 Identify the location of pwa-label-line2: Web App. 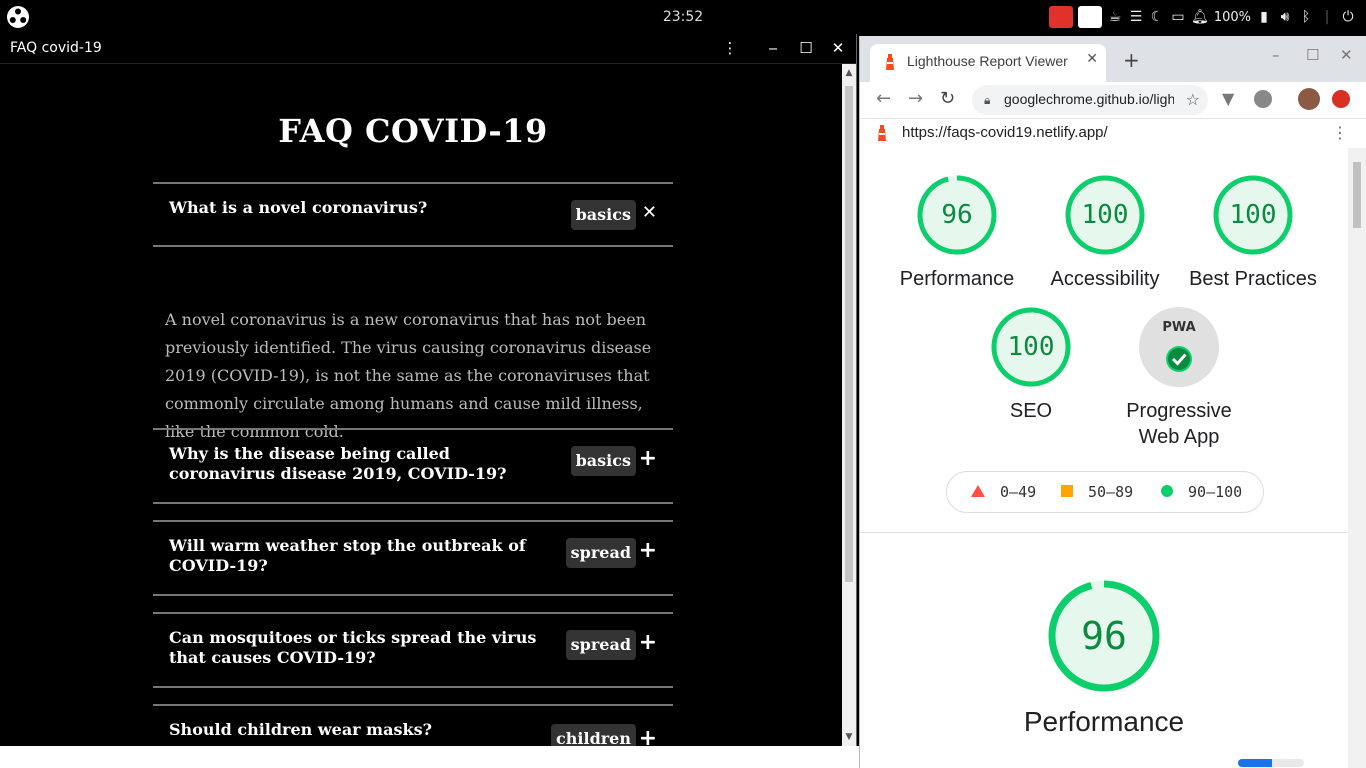
(1179, 437).